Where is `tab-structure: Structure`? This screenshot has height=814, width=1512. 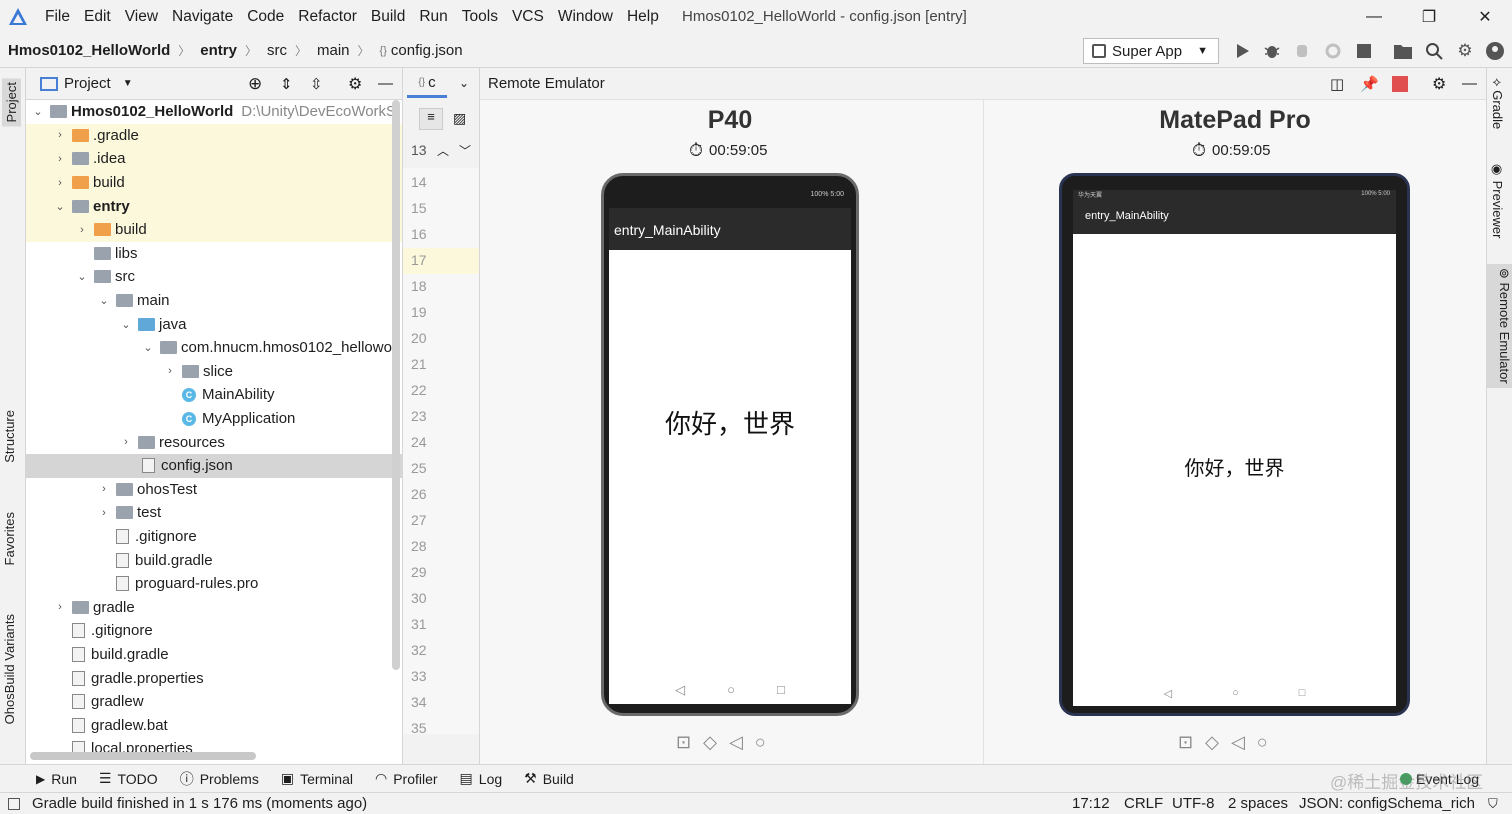 tab-structure: Structure is located at coordinates (9, 436).